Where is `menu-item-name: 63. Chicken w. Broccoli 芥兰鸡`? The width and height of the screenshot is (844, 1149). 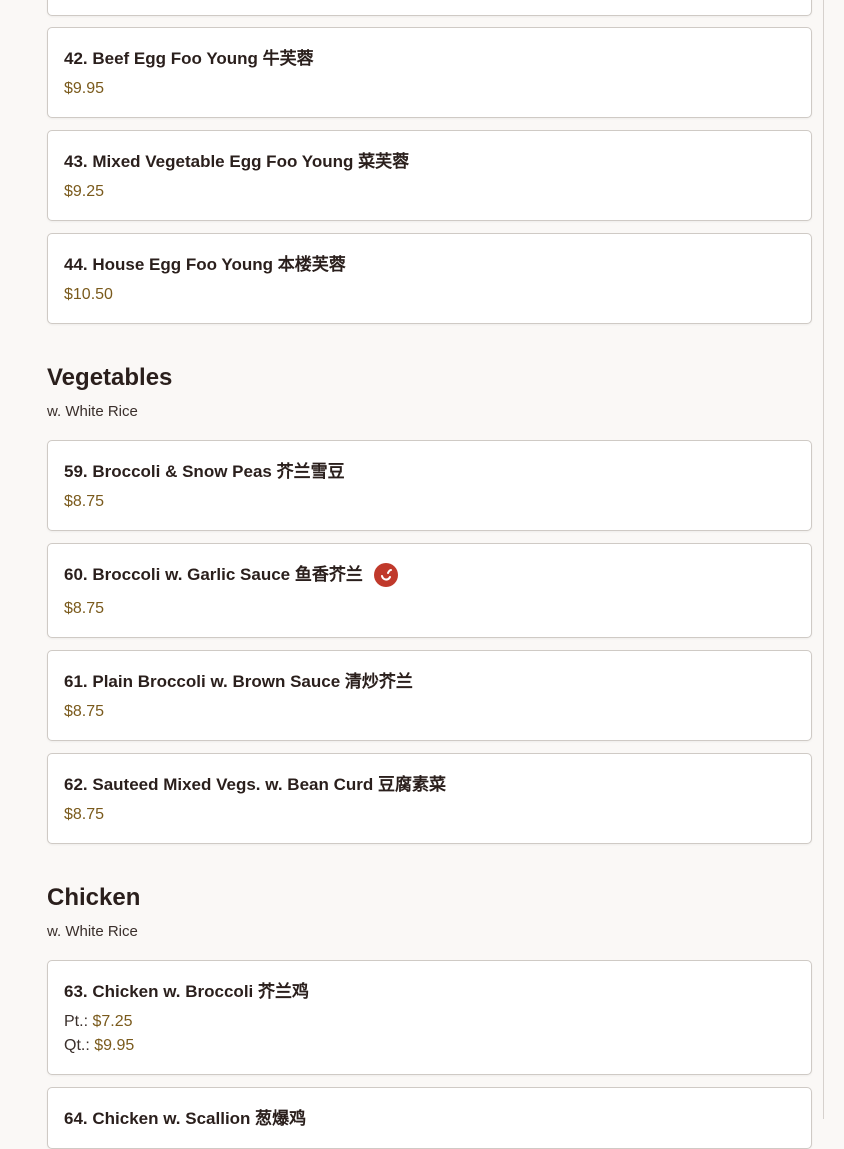 menu-item-name: 63. Chicken w. Broccoli 芥兰鸡 is located at coordinates (186, 991).